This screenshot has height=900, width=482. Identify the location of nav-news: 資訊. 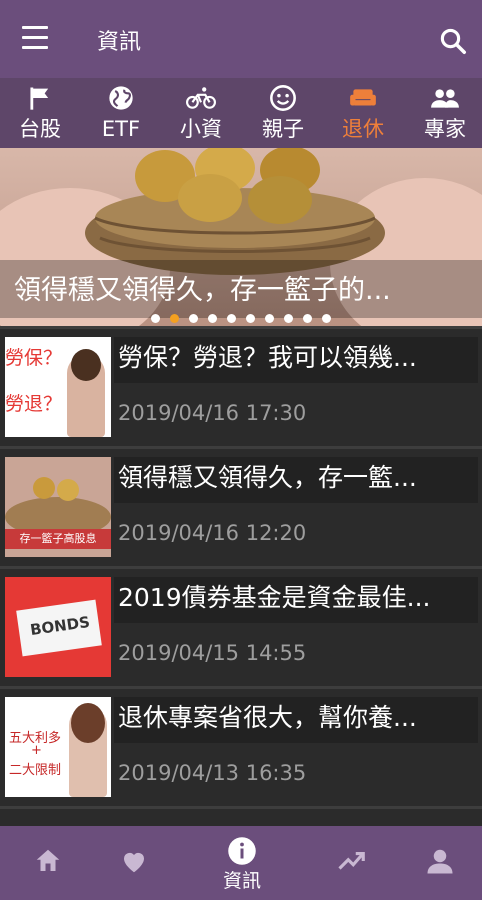
(242, 863).